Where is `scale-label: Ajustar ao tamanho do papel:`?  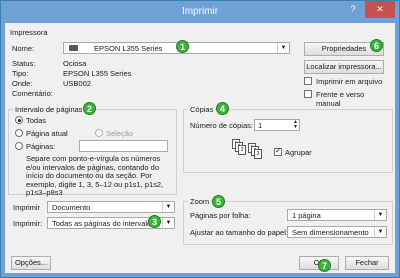 scale-label: Ajustar ao tamanho do papel: is located at coordinates (239, 232).